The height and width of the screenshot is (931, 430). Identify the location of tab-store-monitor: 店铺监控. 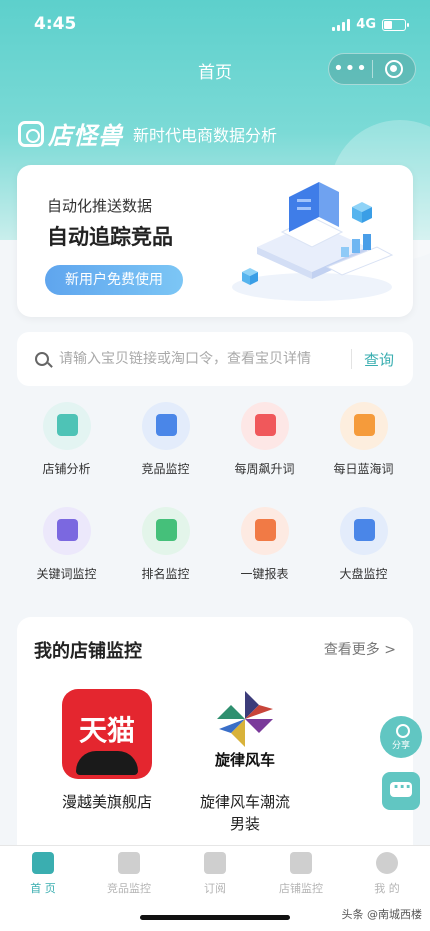
(301, 874).